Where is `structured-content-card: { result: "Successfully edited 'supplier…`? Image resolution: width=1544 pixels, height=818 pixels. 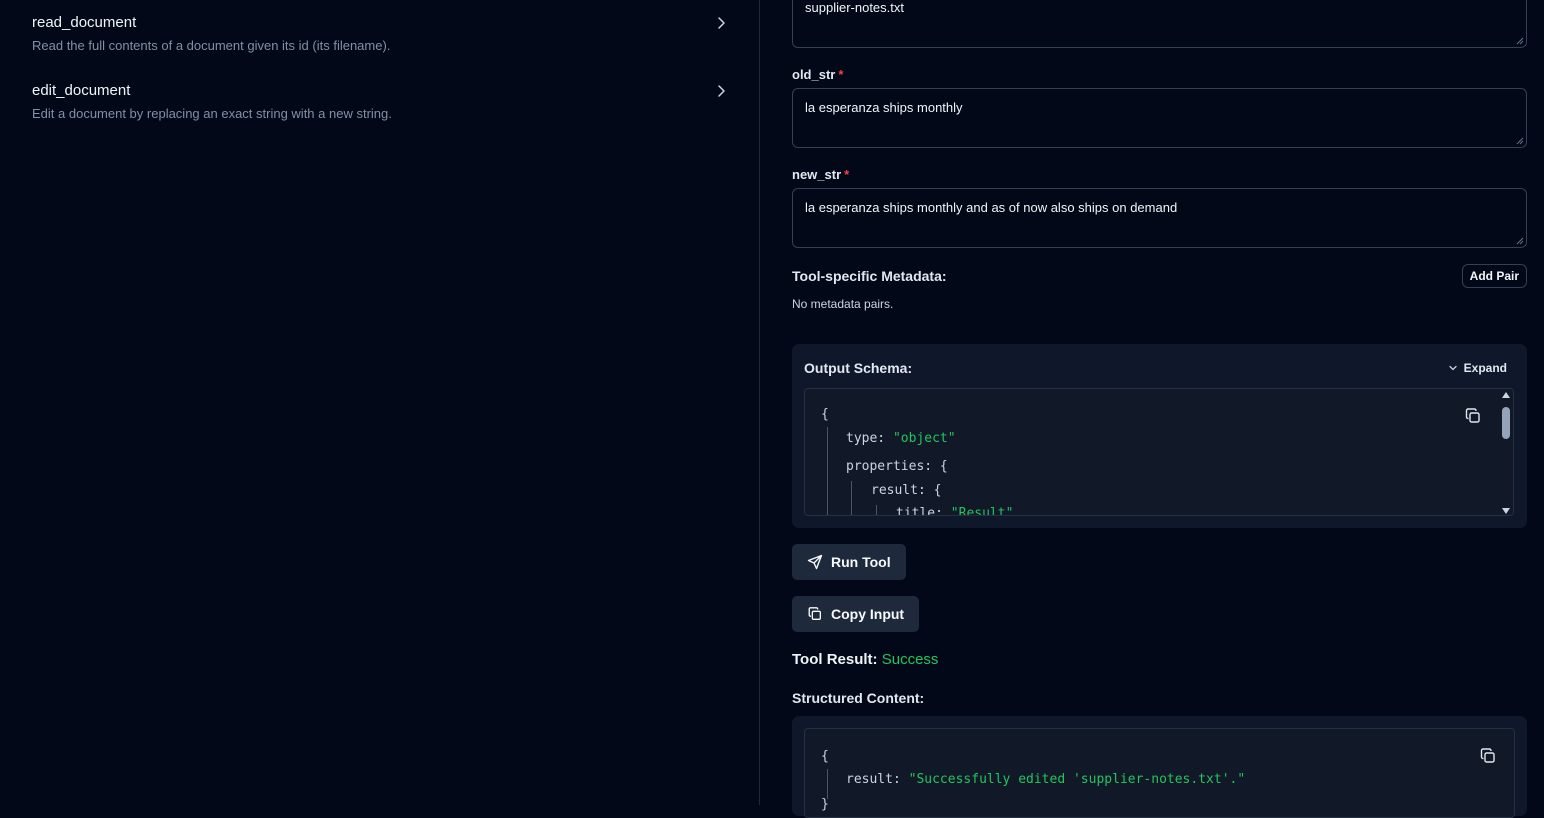
structured-content-card: { result: "Successfully edited 'supplier… is located at coordinates (1159, 767).